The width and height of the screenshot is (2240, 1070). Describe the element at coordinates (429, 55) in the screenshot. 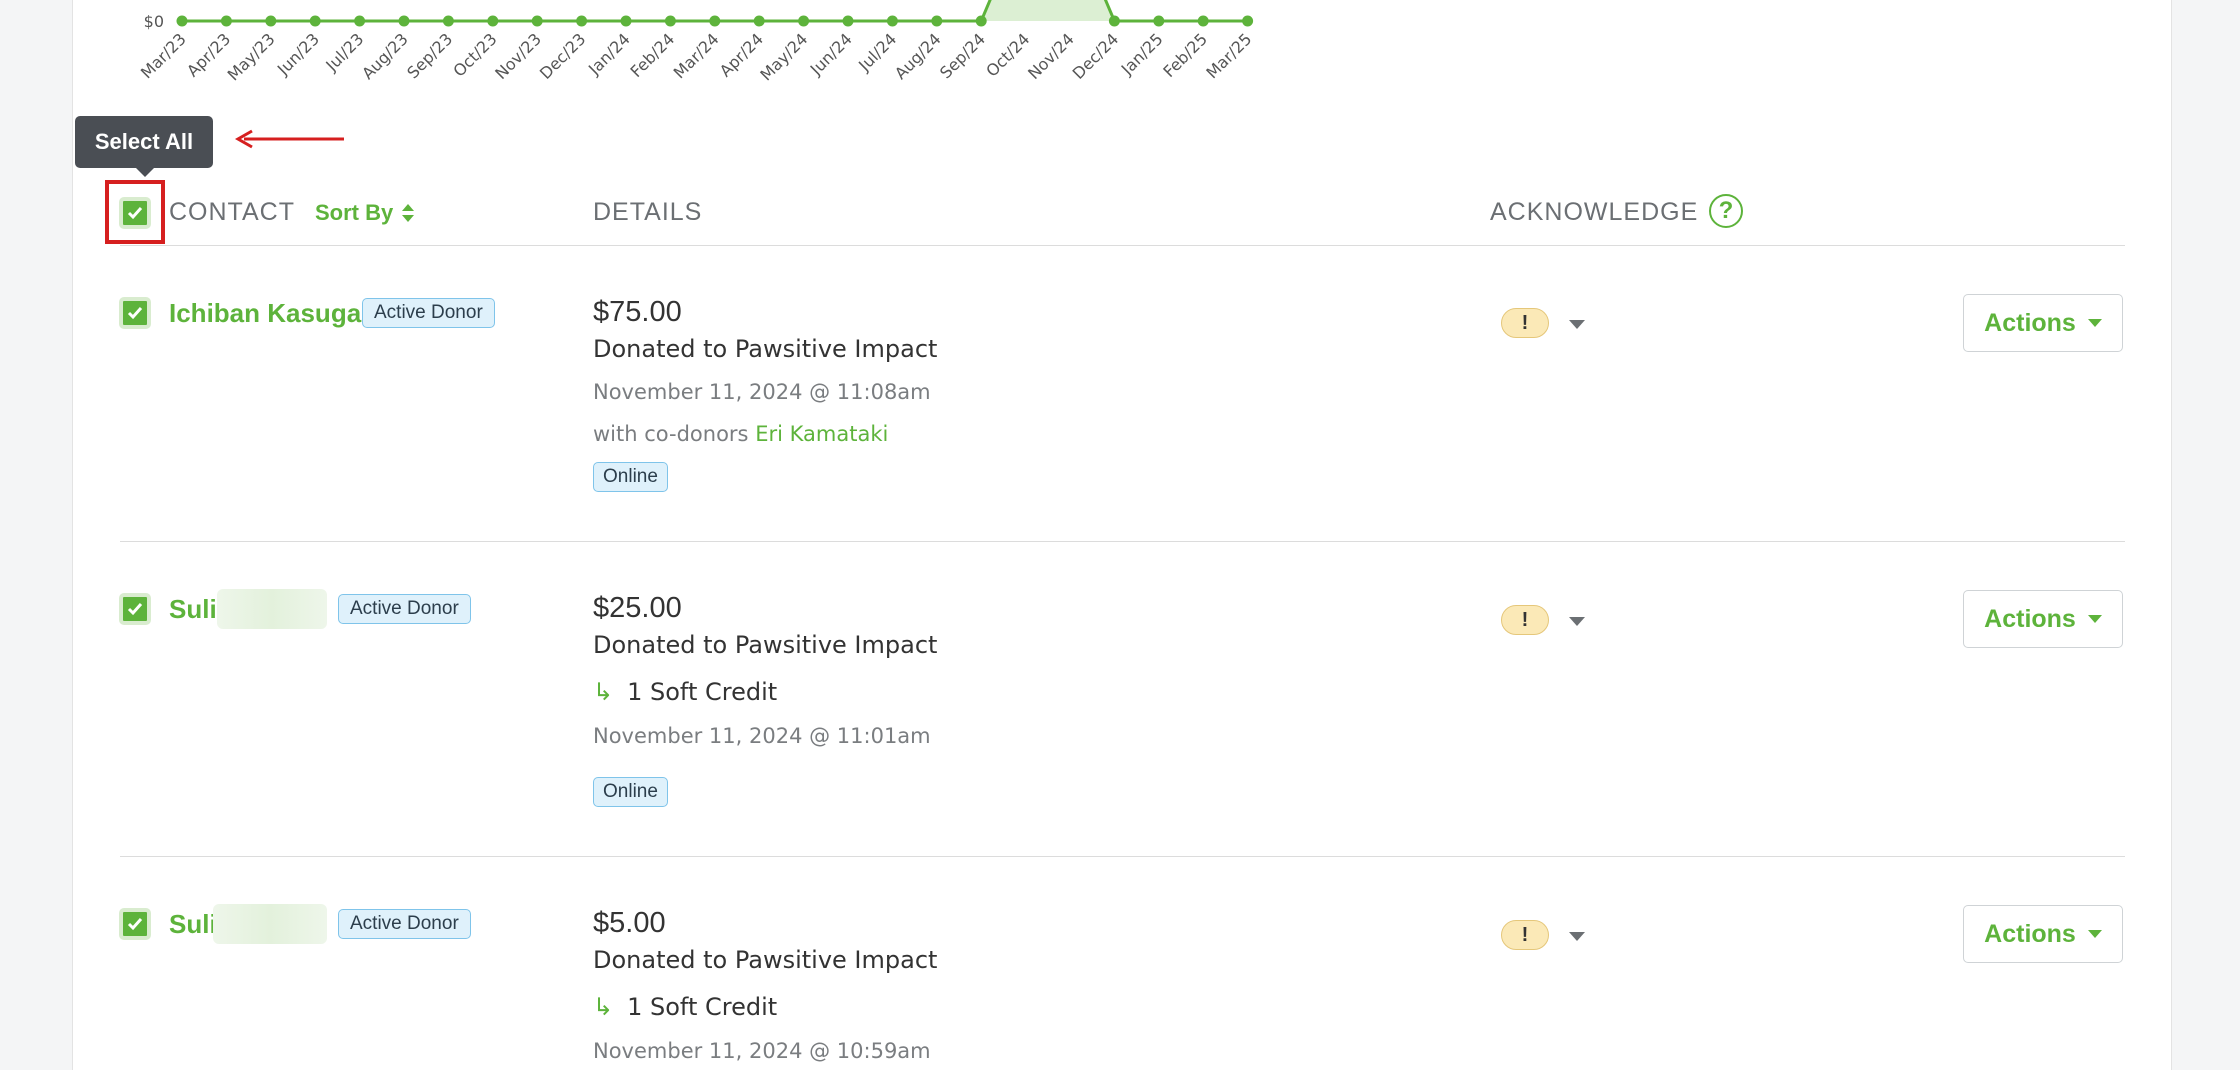

I see `x-tick-label: Sep/23` at that location.